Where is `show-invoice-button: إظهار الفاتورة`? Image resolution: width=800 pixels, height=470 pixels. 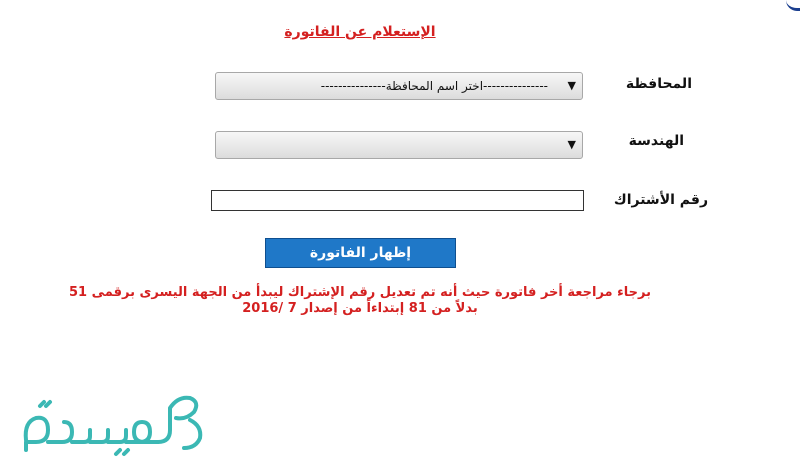
show-invoice-button: إظهار الفاتورة is located at coordinates (360, 253).